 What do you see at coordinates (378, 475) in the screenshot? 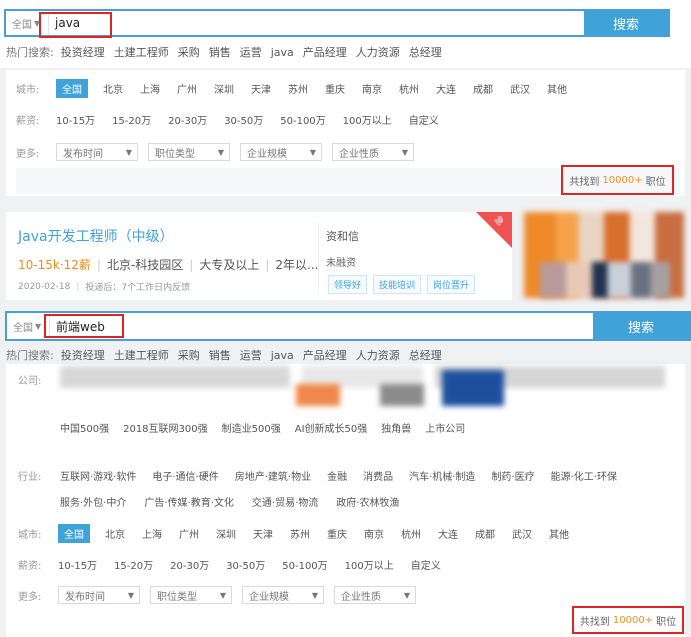
I see `industry-option: 消费品` at bounding box center [378, 475].